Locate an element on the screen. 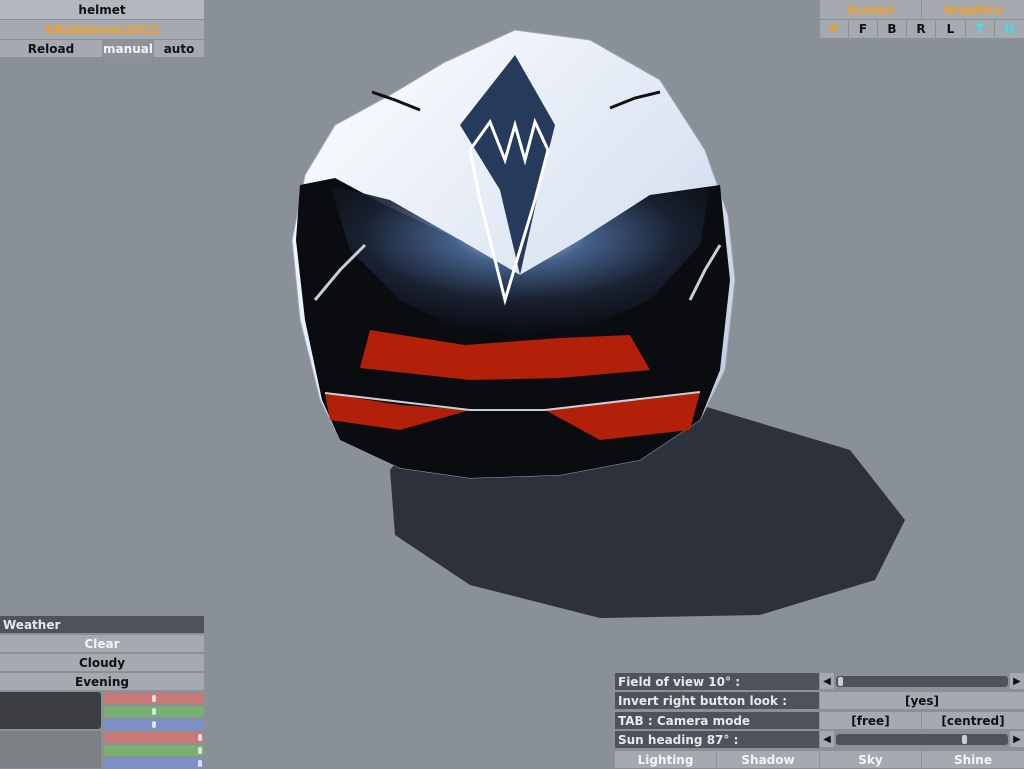 This screenshot has width=1024, height=769. fov-right-arrow: ▶ is located at coordinates (1017, 681).